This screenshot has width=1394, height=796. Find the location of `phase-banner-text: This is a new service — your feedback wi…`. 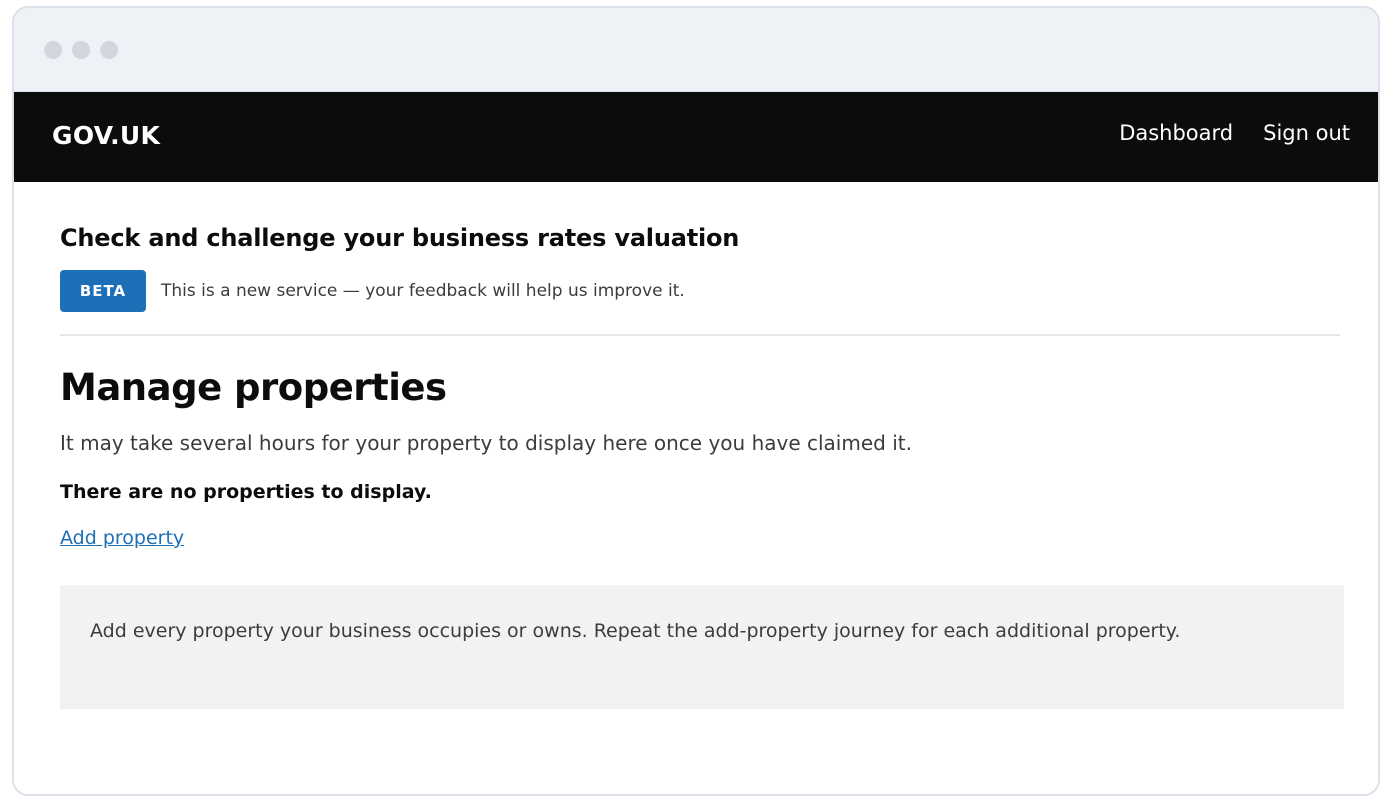

phase-banner-text: This is a new service — your feedback wi… is located at coordinates (423, 291).